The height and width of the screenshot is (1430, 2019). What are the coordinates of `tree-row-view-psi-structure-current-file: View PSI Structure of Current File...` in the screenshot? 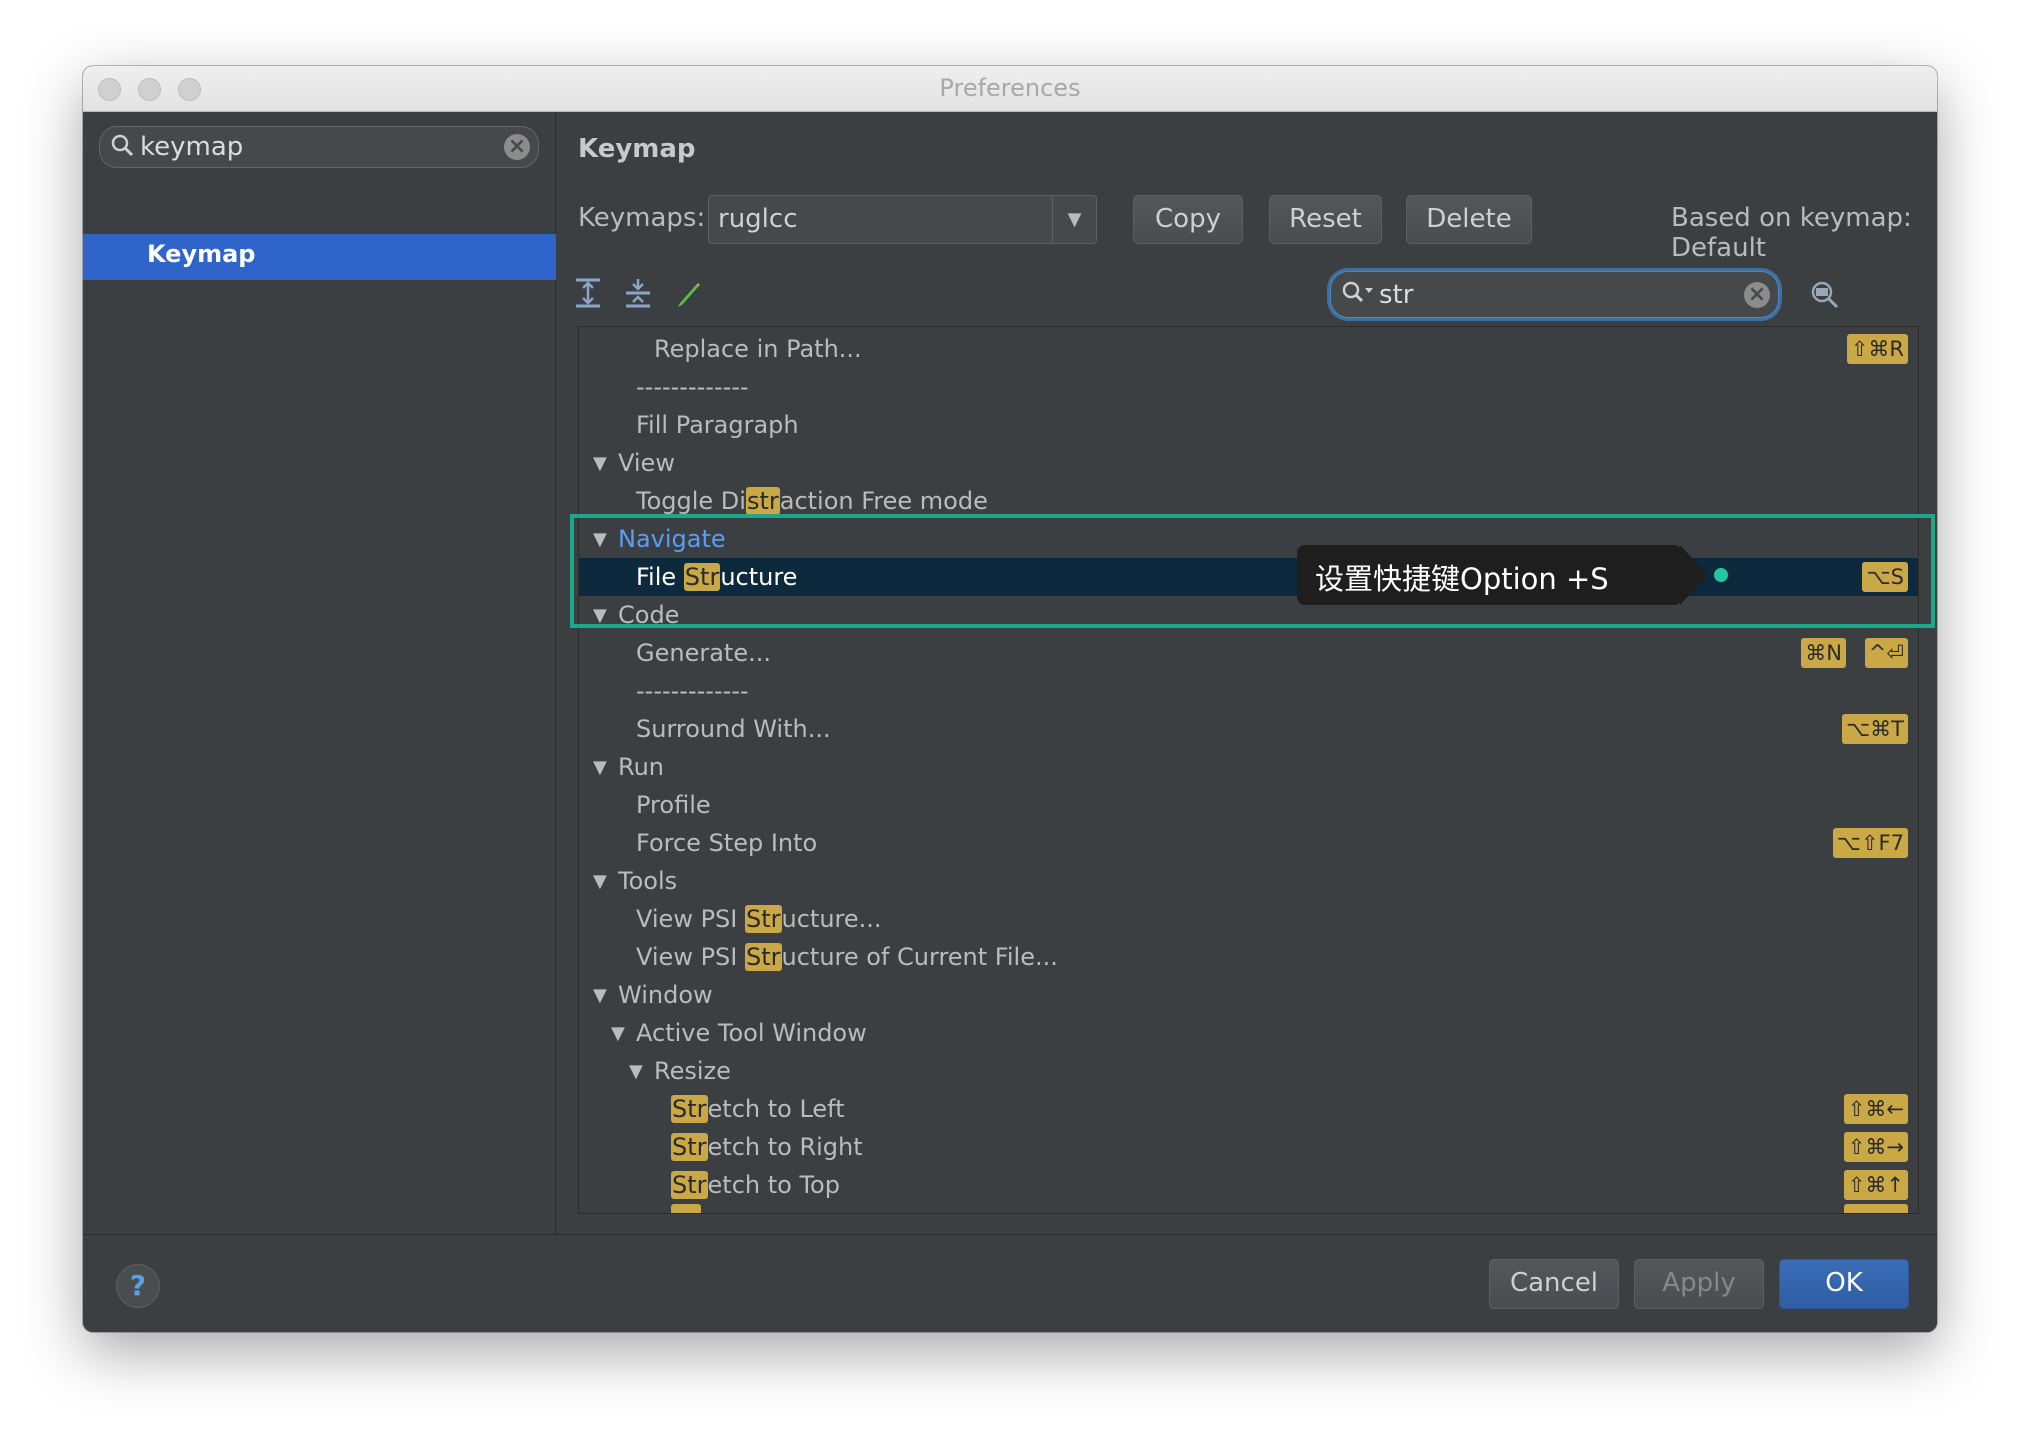 It's located at (1248, 957).